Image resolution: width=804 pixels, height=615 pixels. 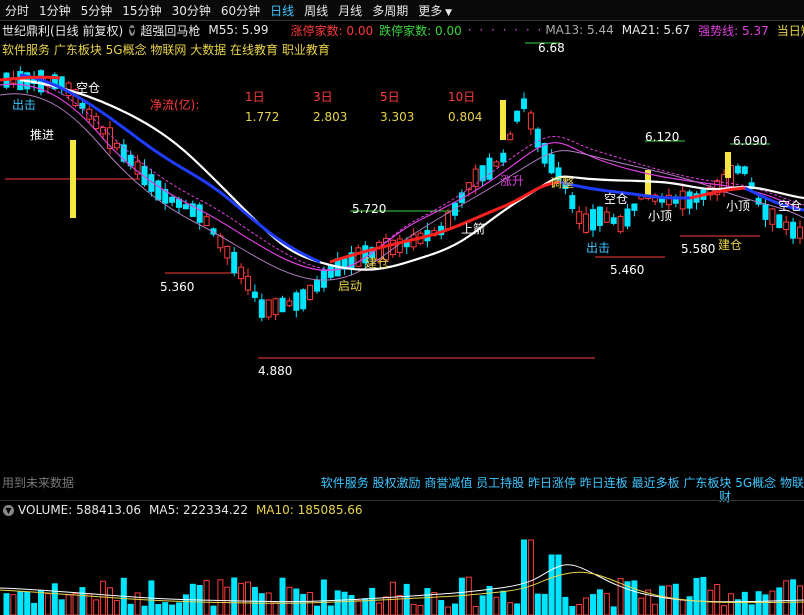 What do you see at coordinates (191, 10) in the screenshot?
I see `tab-30min: 30分钟` at bounding box center [191, 10].